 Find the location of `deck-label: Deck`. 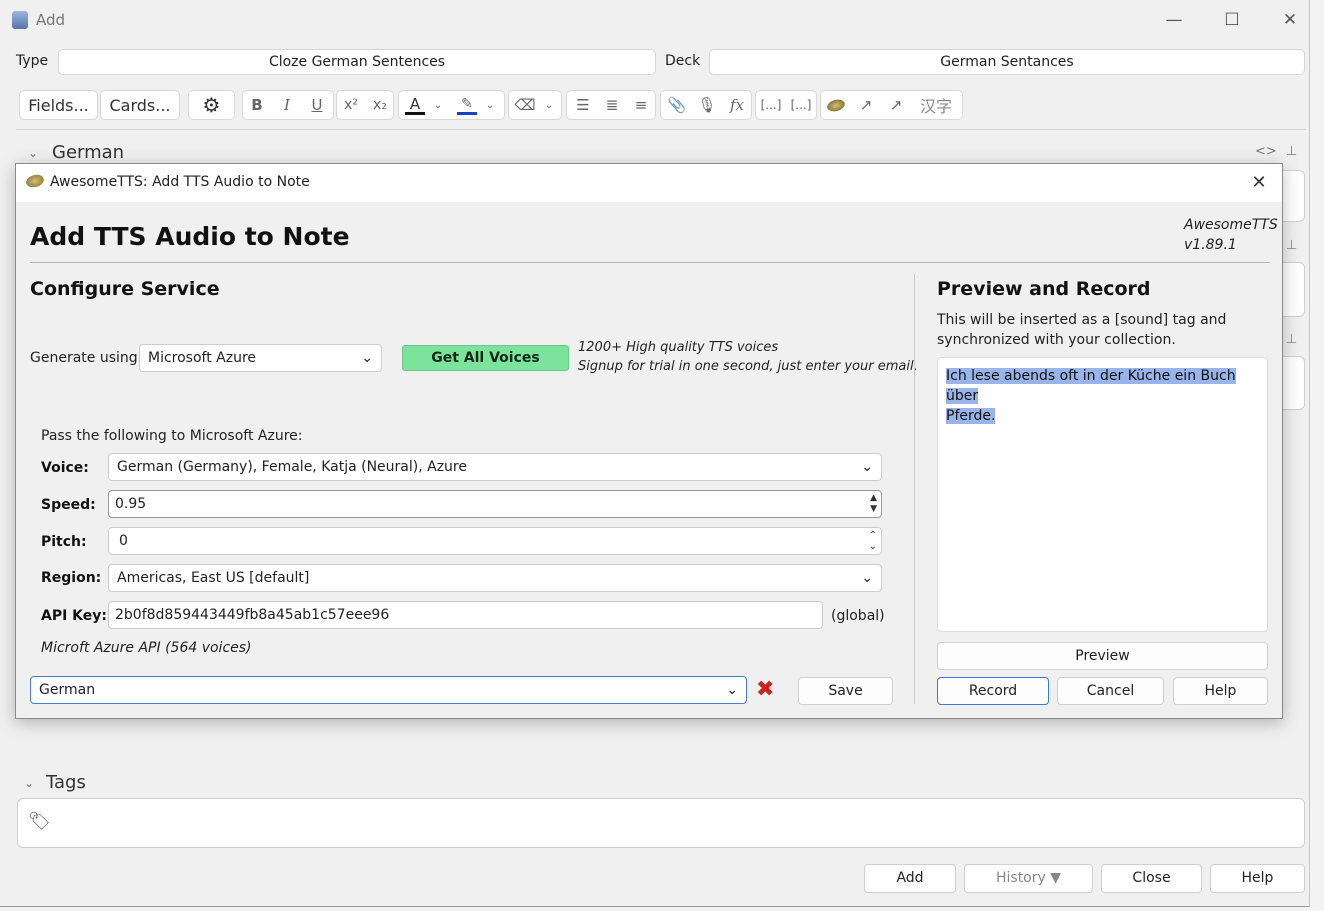

deck-label: Deck is located at coordinates (683, 61).